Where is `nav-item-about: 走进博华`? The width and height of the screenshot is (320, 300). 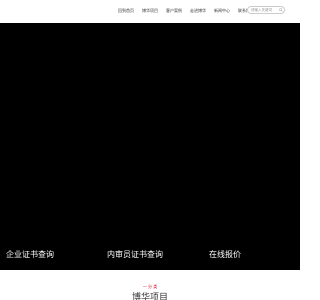
nav-item-about: 走进博华 is located at coordinates (199, 10).